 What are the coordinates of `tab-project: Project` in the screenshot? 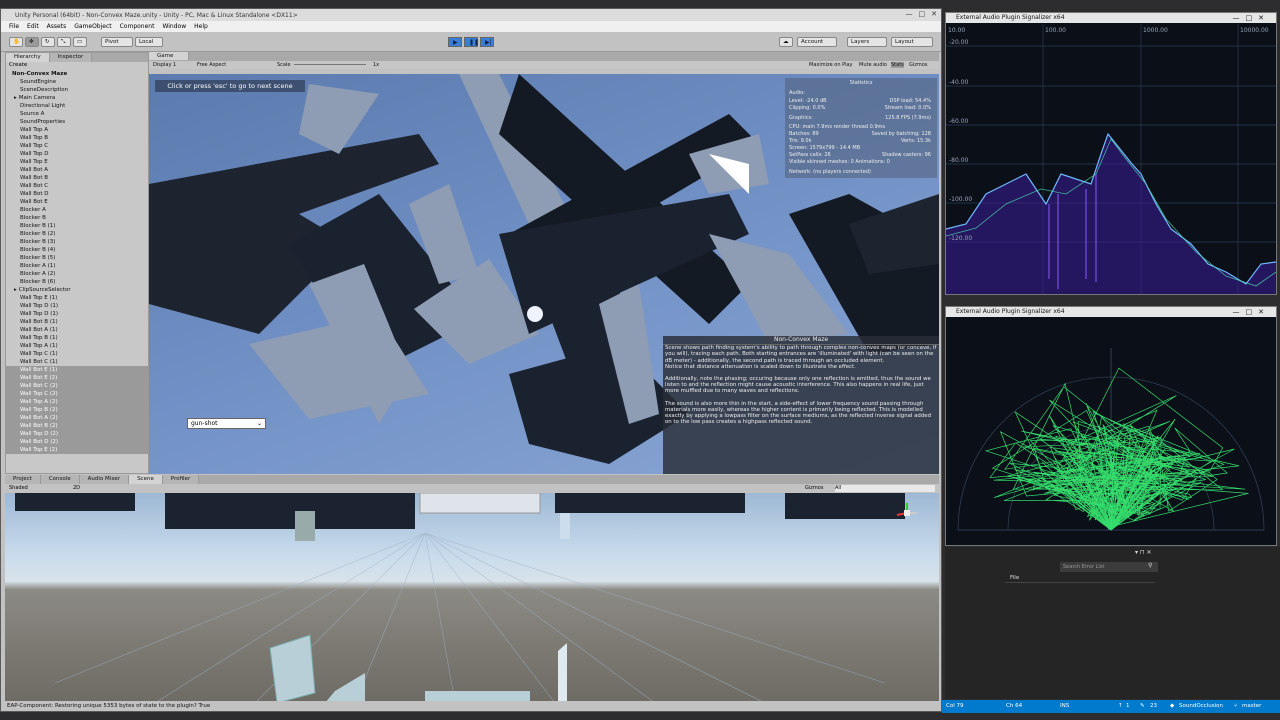 It's located at (23, 479).